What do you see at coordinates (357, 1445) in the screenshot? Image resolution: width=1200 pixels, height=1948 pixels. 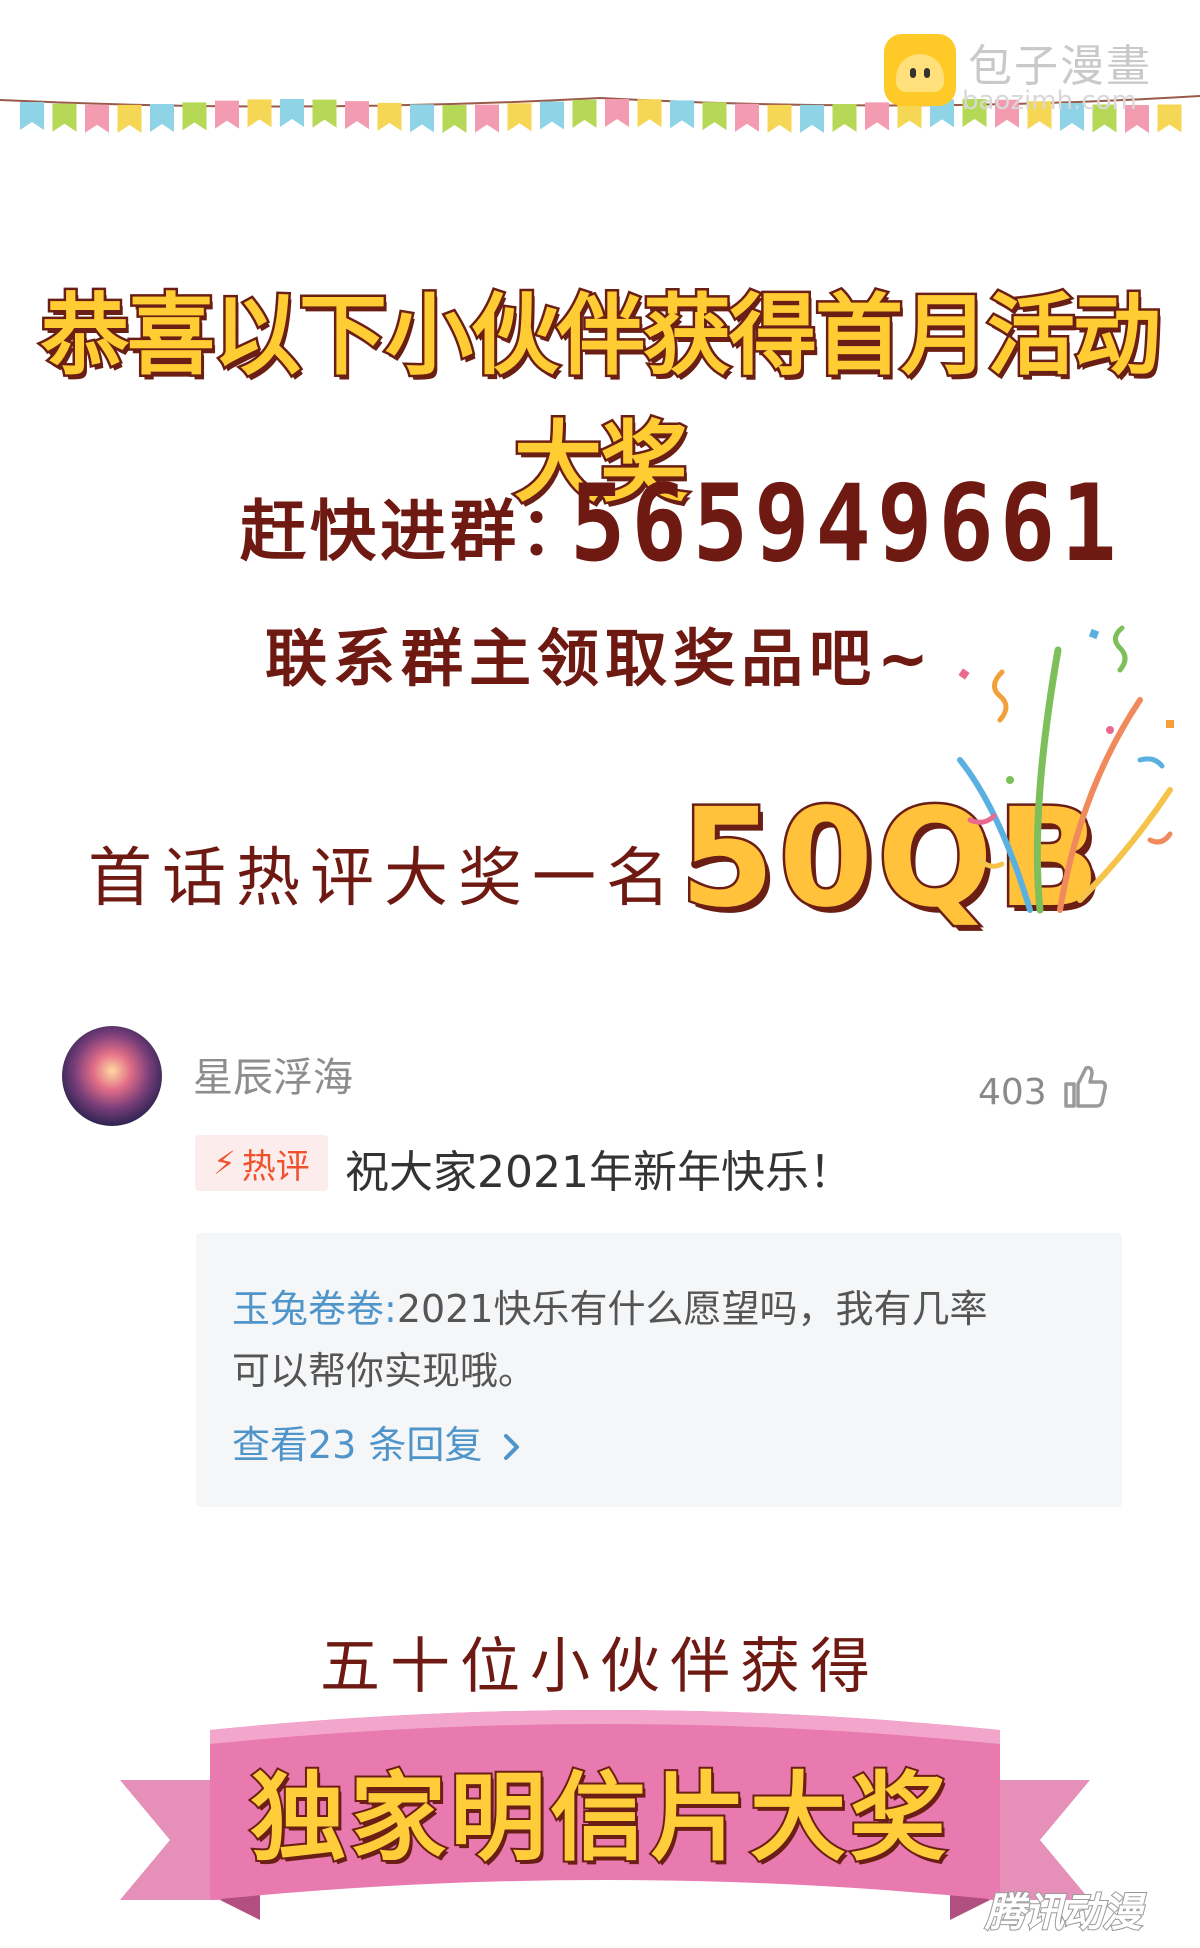 I see `view-replies-label: 查看23 条回复` at bounding box center [357, 1445].